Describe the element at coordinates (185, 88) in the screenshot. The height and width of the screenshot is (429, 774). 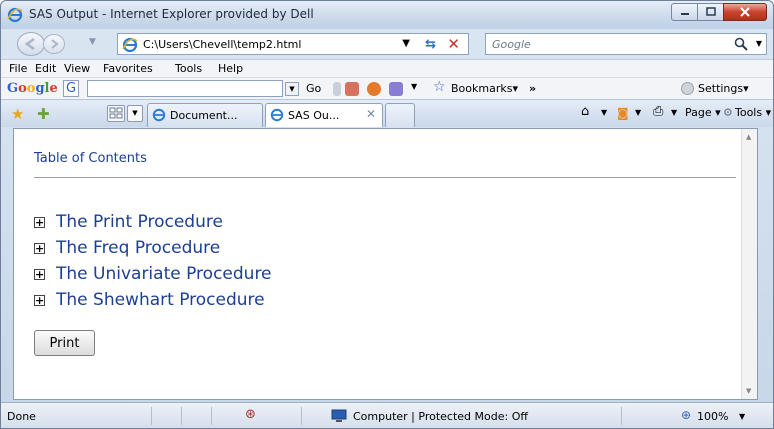
I see `google-search-input` at that location.